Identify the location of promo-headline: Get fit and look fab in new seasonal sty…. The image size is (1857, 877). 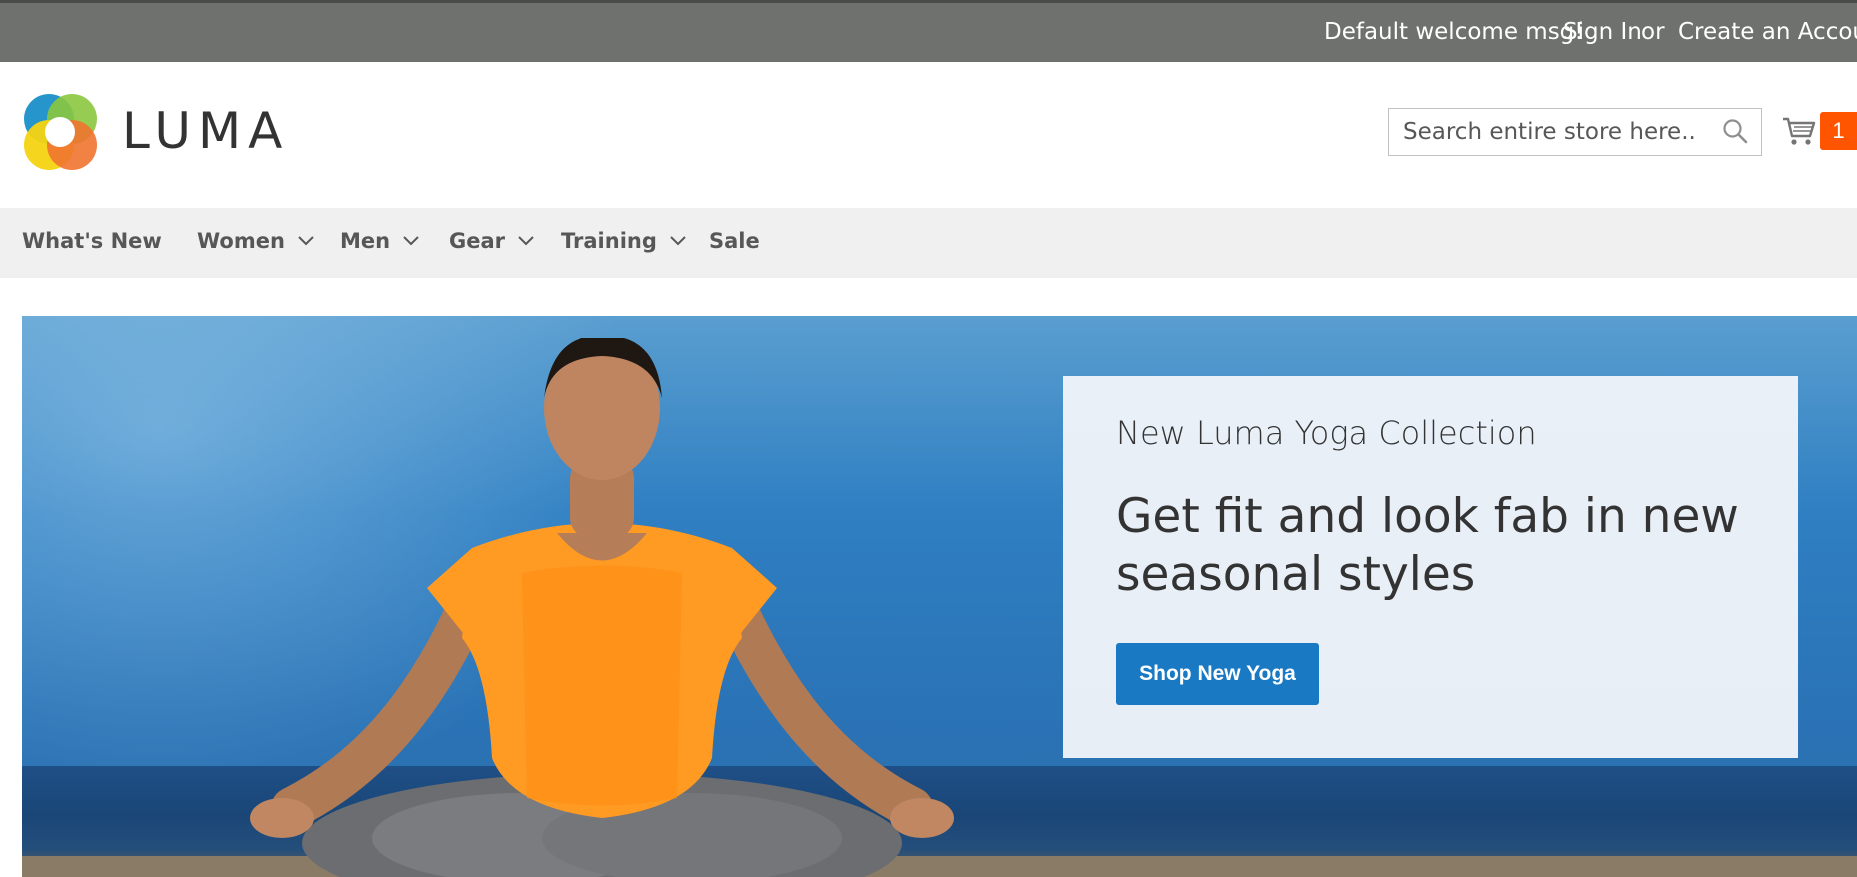
(1427, 545).